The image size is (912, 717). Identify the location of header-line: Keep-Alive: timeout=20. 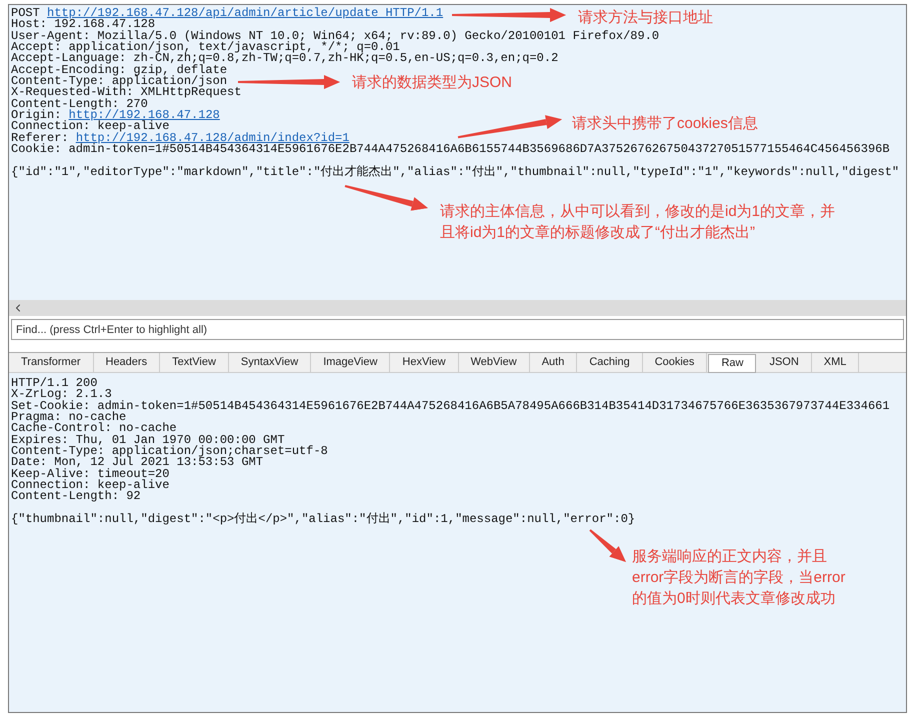
(90, 474).